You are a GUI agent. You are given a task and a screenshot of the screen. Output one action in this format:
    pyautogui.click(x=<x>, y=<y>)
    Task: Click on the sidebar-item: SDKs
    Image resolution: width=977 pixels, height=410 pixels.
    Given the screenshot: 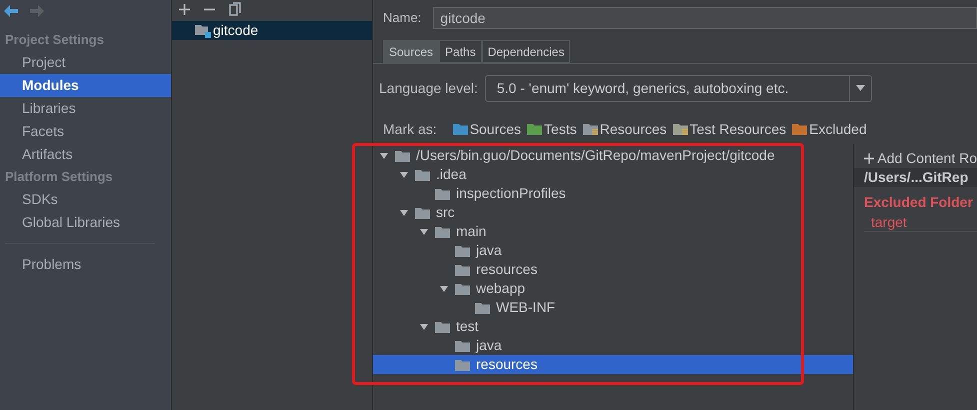 What is the action you would take?
    pyautogui.click(x=85, y=199)
    